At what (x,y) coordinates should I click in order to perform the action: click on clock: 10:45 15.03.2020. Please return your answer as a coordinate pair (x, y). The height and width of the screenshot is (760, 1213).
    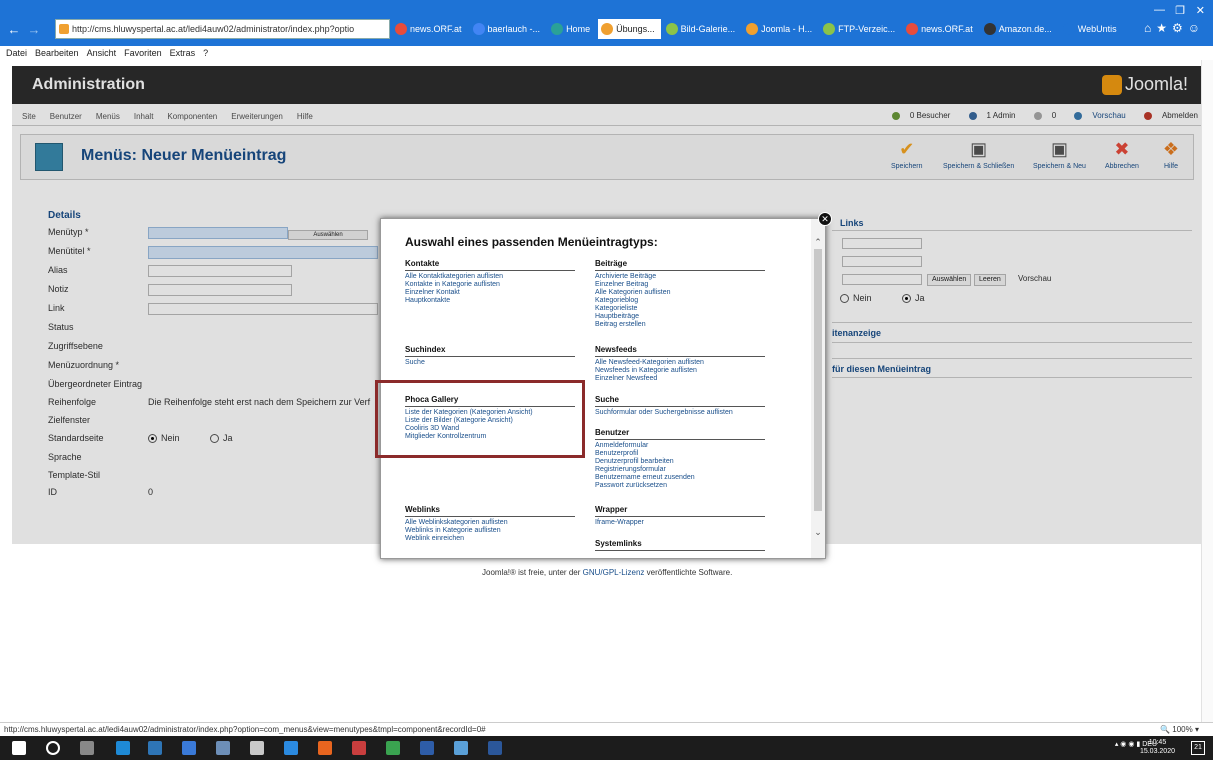
    Looking at the image, I should click on (1157, 747).